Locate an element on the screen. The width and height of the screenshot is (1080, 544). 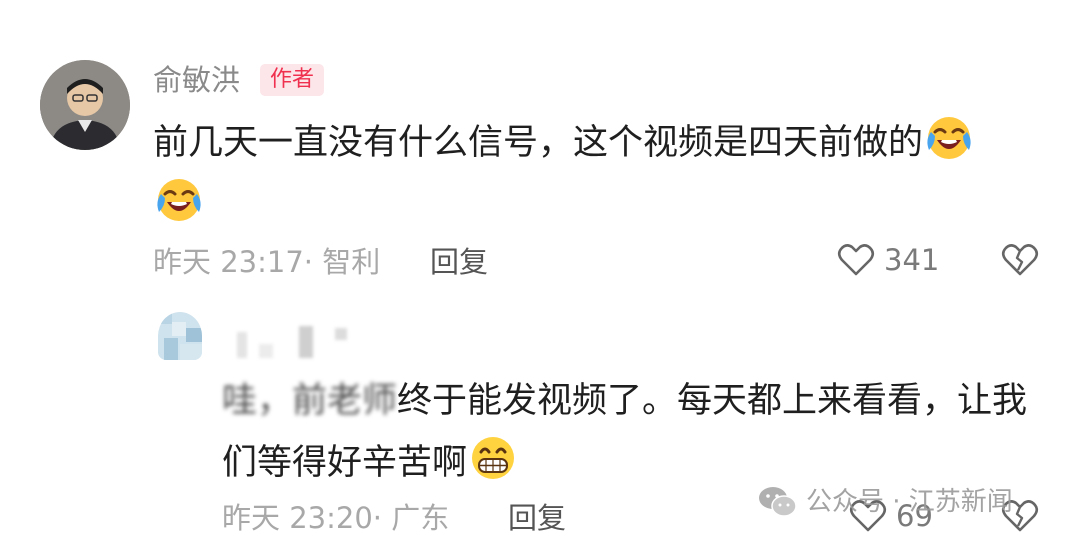
dislike-button is located at coordinates (1020, 260).